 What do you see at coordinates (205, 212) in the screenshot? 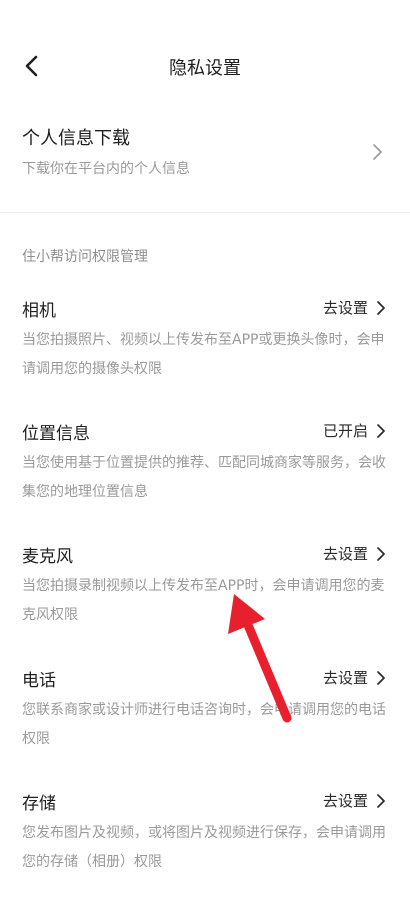
I see `section-divider` at bounding box center [205, 212].